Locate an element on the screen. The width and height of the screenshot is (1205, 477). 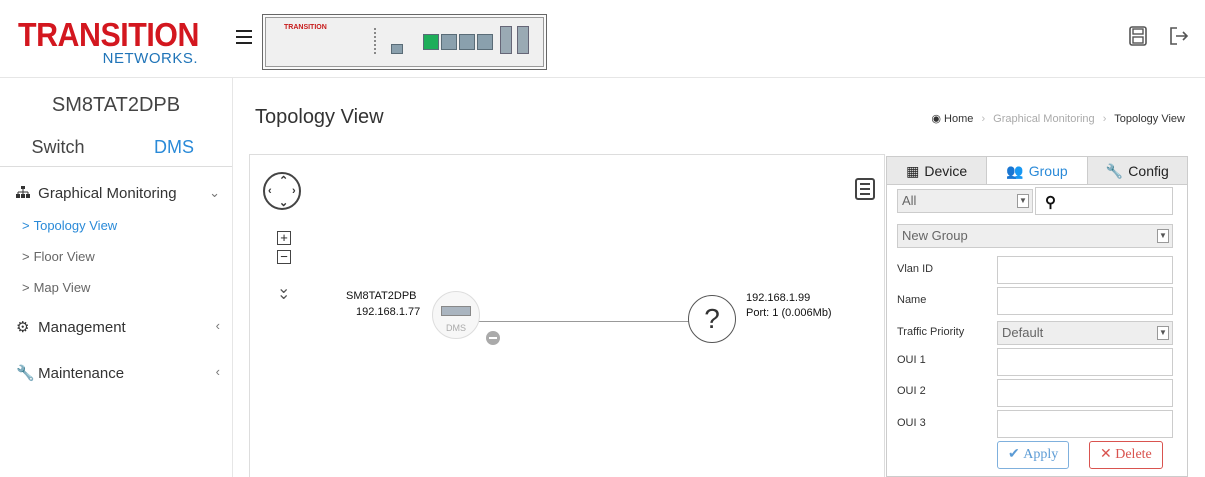
tab-group: 👥 Group is located at coordinates (1037, 170).